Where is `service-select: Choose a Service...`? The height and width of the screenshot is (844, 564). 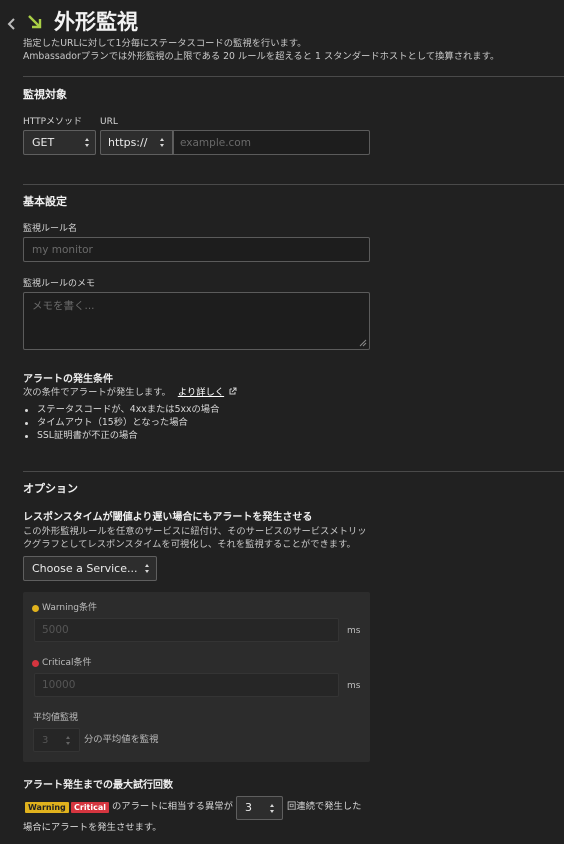 service-select: Choose a Service... is located at coordinates (90, 568).